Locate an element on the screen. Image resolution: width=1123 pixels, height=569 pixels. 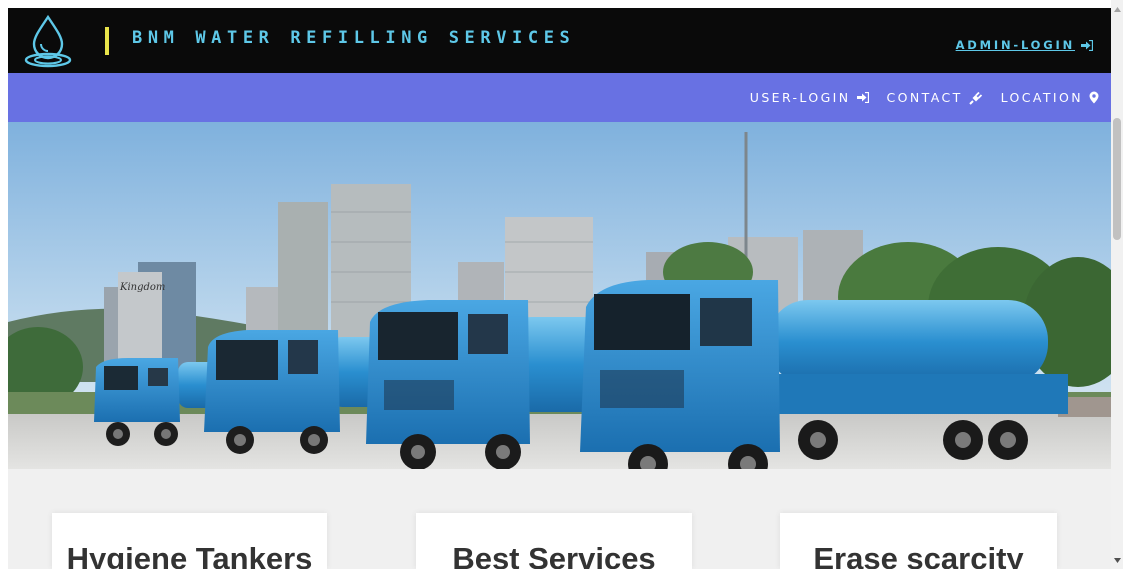
brand-title: BNM WATER REFILLING SERVICES is located at coordinates (353, 38).